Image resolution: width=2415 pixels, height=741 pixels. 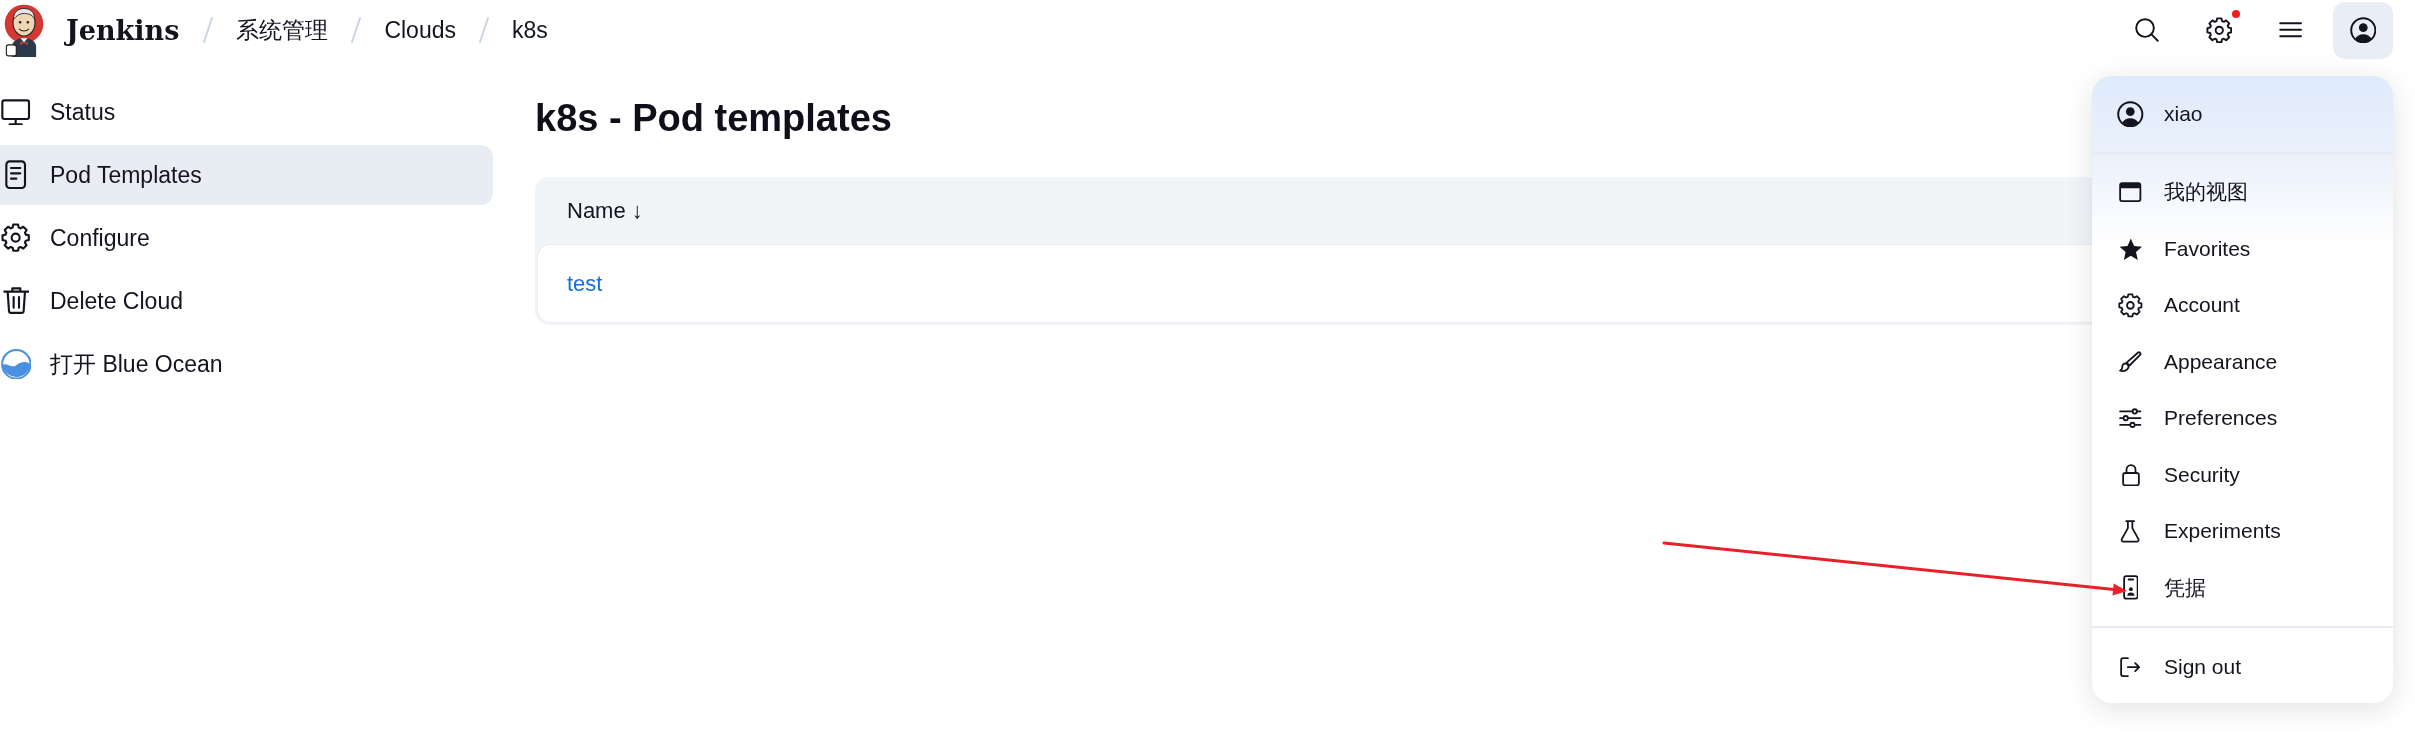 What do you see at coordinates (92, 30) in the screenshot?
I see `home-link: Jenkins` at bounding box center [92, 30].